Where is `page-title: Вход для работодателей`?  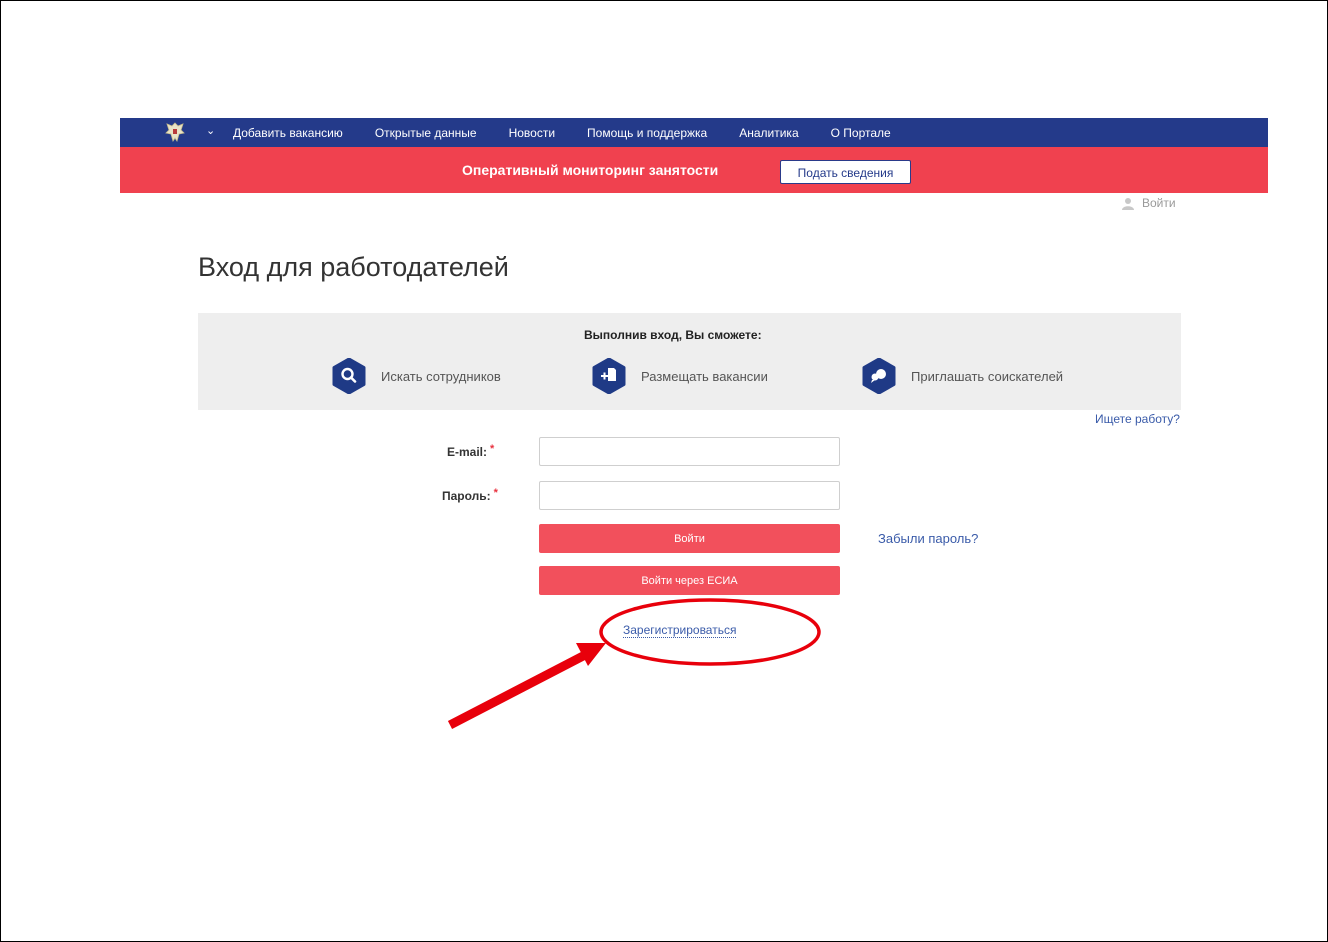
page-title: Вход для работодателей is located at coordinates (353, 267).